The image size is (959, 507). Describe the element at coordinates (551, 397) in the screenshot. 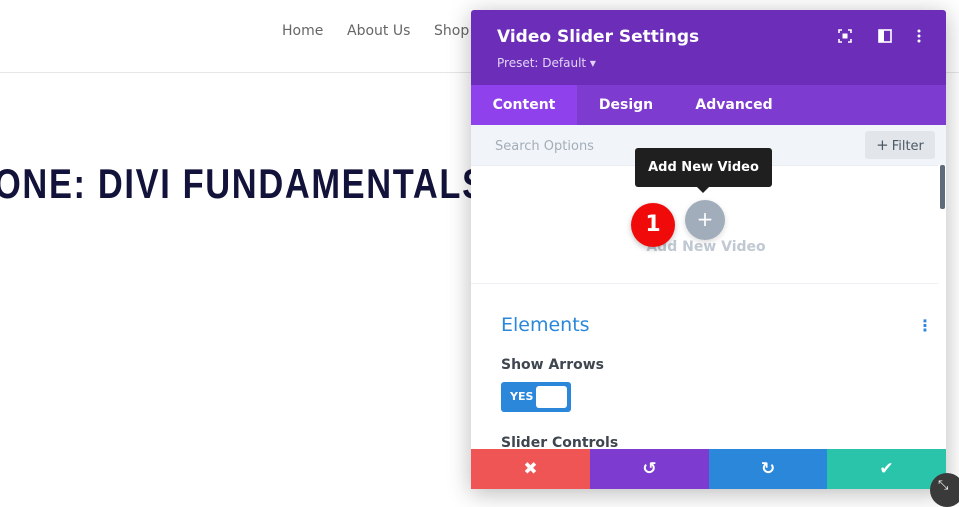

I see `toggle-knob` at that location.